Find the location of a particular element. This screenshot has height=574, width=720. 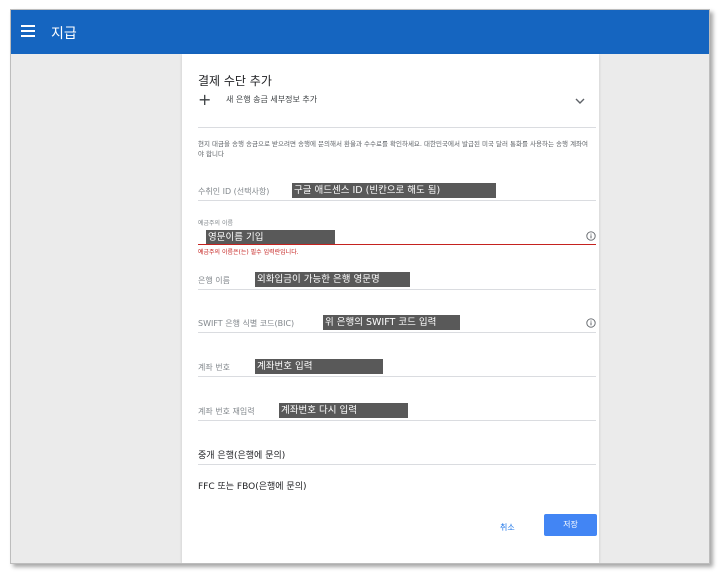

payee-id-label: 수취인 ID (선택사항) is located at coordinates (234, 191).